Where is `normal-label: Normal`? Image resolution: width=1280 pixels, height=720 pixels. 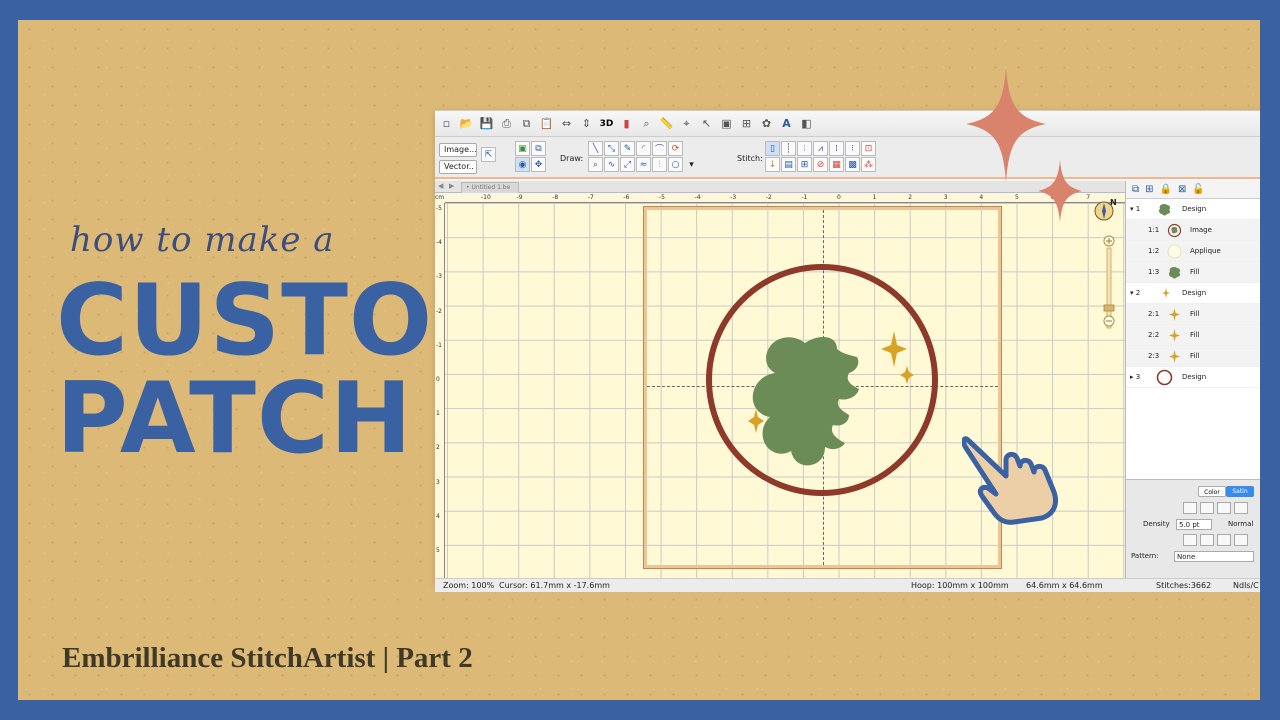 normal-label: Normal is located at coordinates (1241, 524).